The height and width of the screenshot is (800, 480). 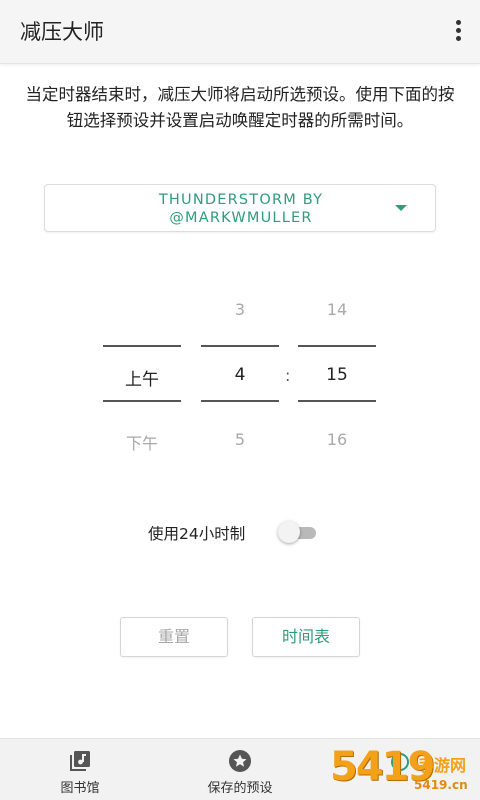 What do you see at coordinates (197, 534) in the screenshot?
I see `toggle-24h-label: 使用24小时制` at bounding box center [197, 534].